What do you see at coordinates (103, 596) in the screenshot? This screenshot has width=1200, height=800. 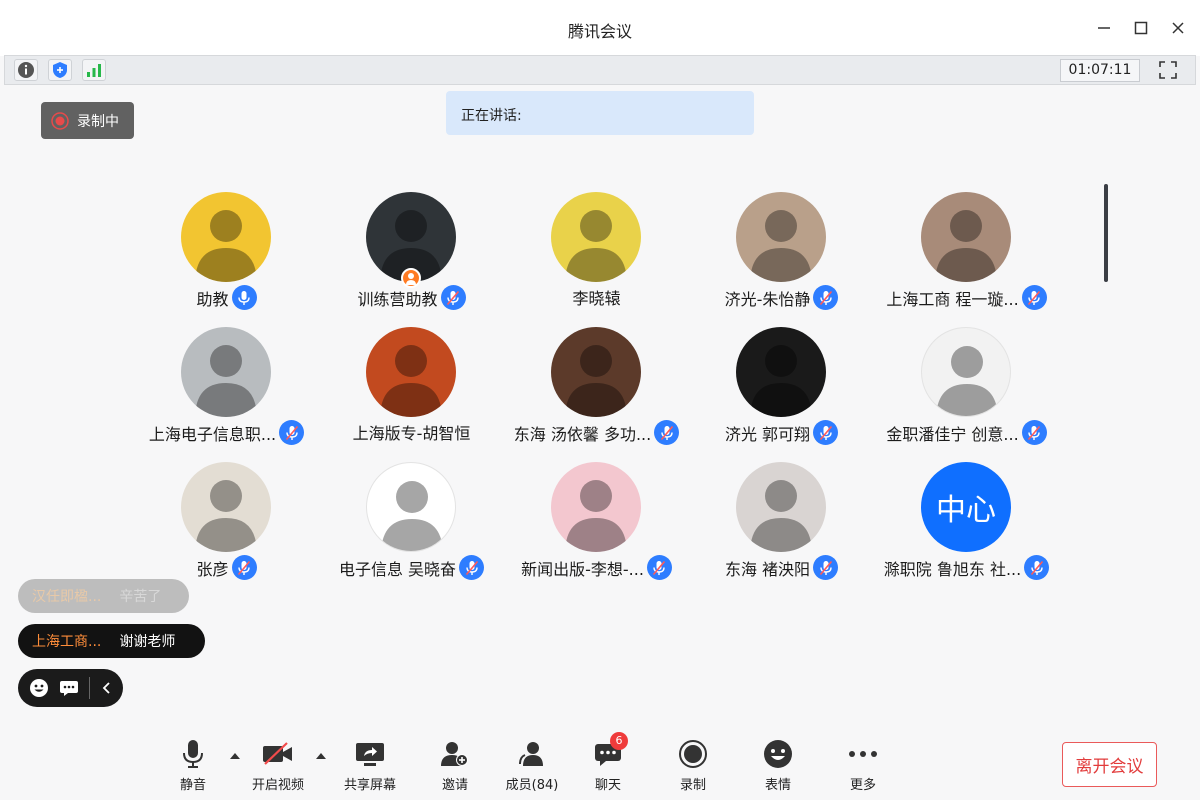 I see `chat-bubble: 汉任即楹... 辛苦了` at bounding box center [103, 596].